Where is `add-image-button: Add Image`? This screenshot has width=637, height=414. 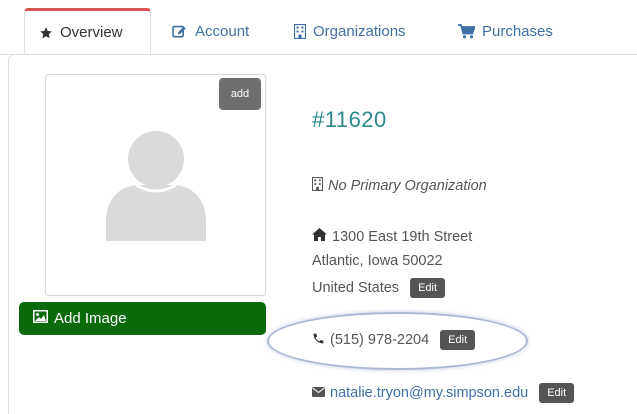 add-image-button: Add Image is located at coordinates (142, 318).